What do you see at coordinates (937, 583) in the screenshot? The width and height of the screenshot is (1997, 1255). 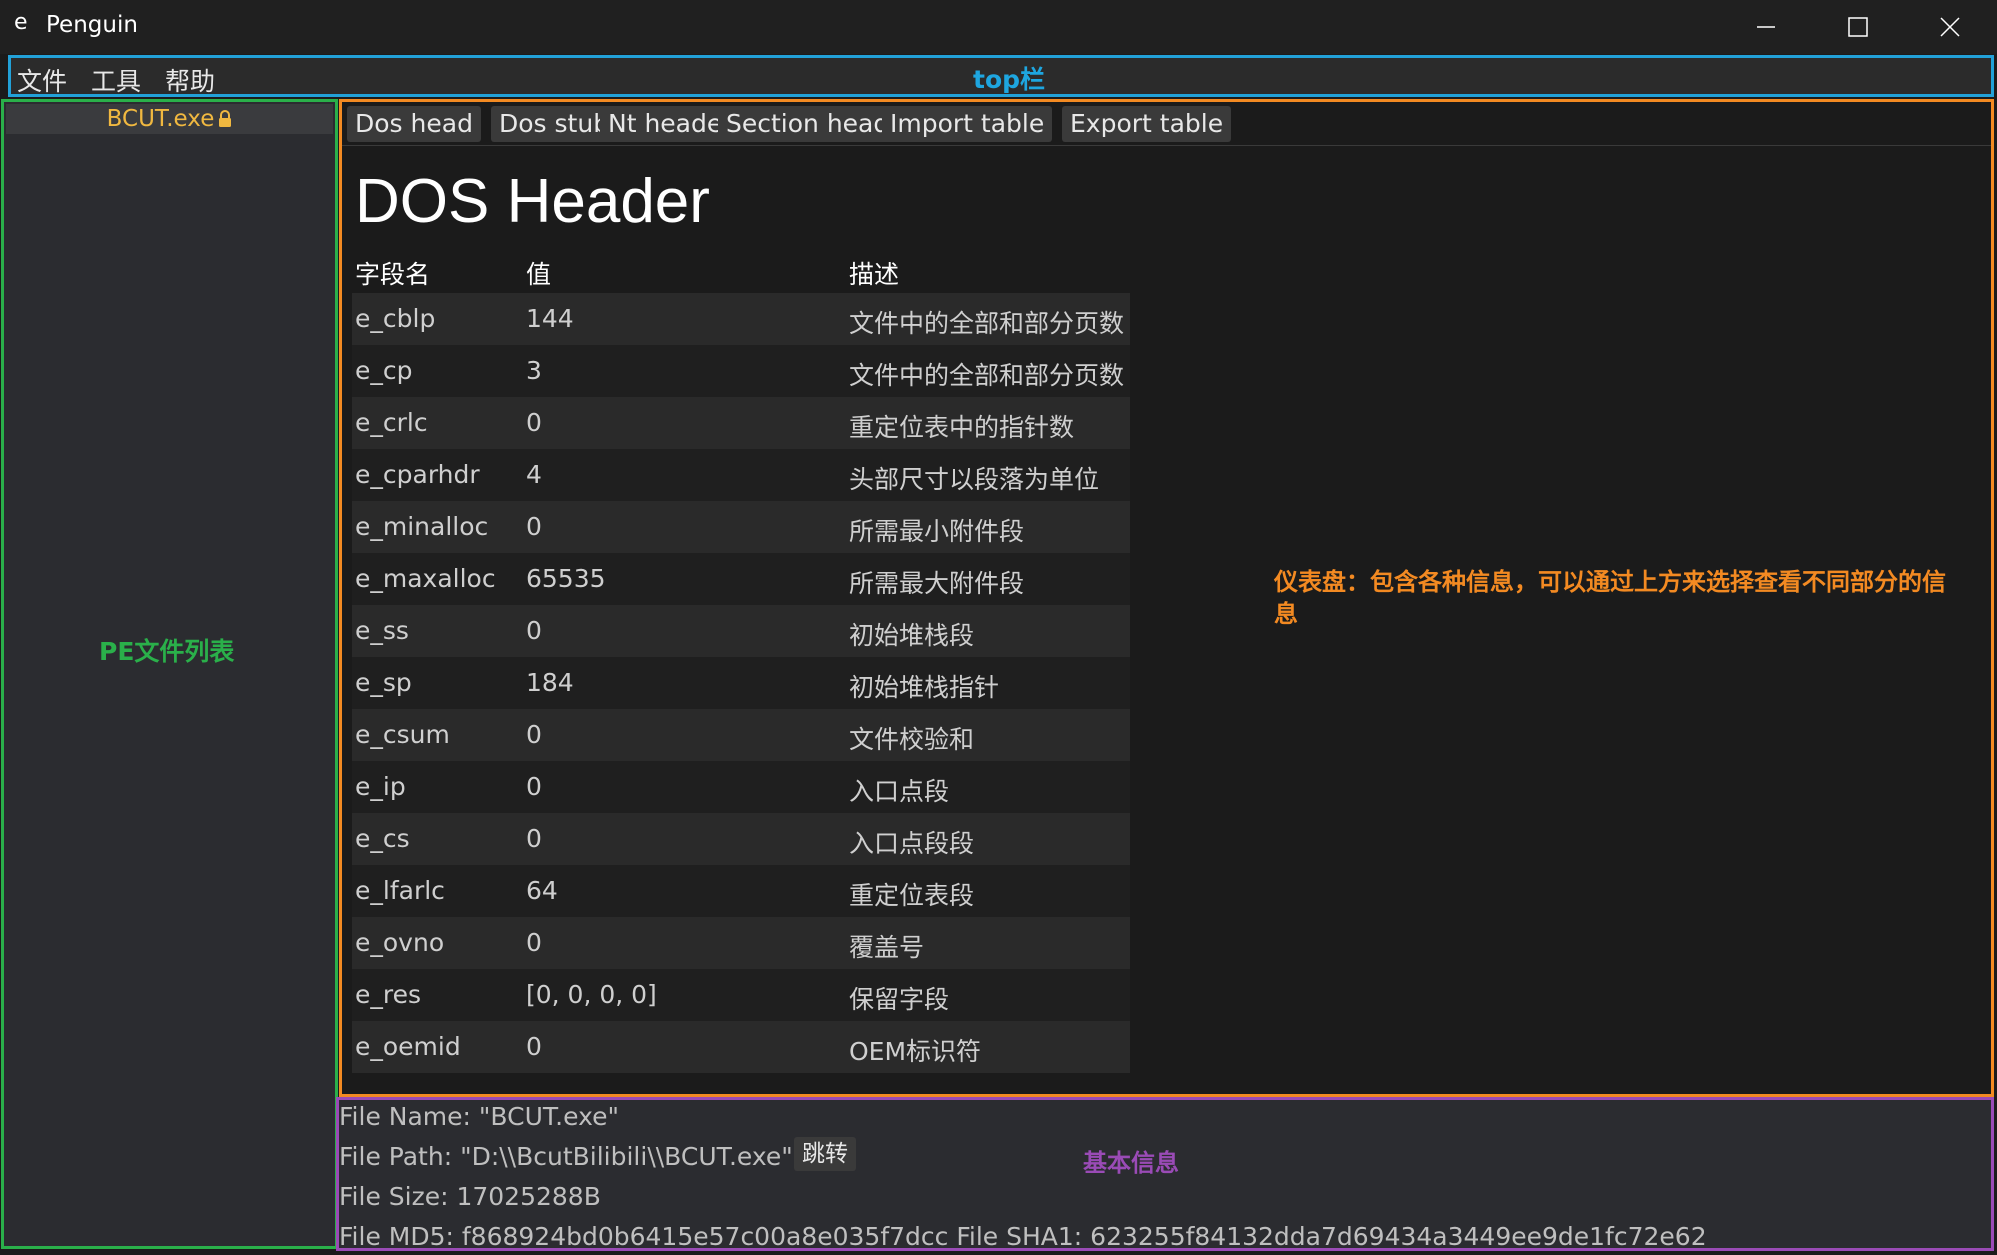 I see `cell-description: 所需最大附件段` at bounding box center [937, 583].